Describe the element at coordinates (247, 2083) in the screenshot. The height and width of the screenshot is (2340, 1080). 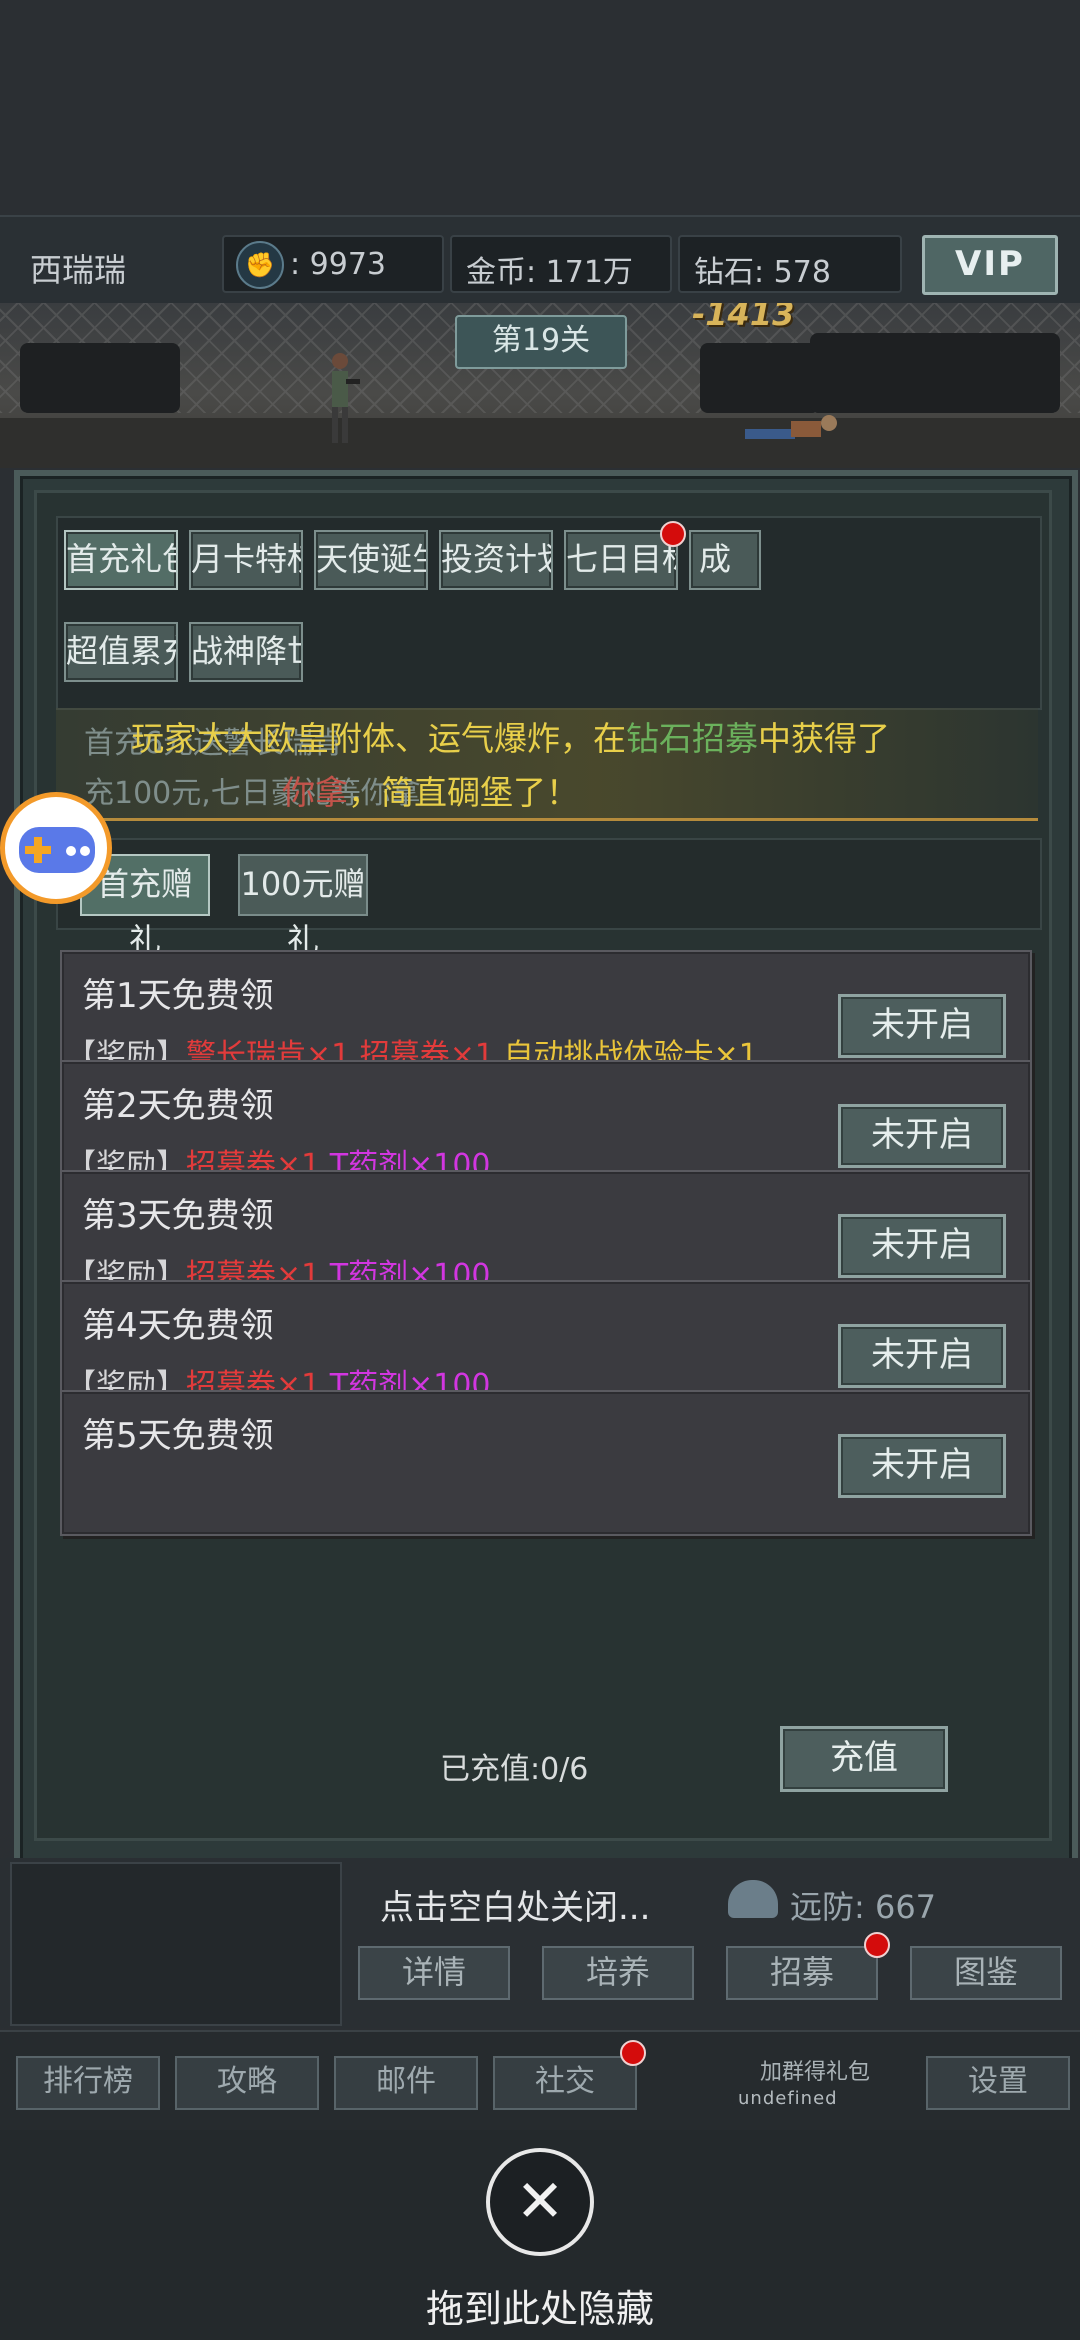
I see `guide-button: 攻略` at that location.